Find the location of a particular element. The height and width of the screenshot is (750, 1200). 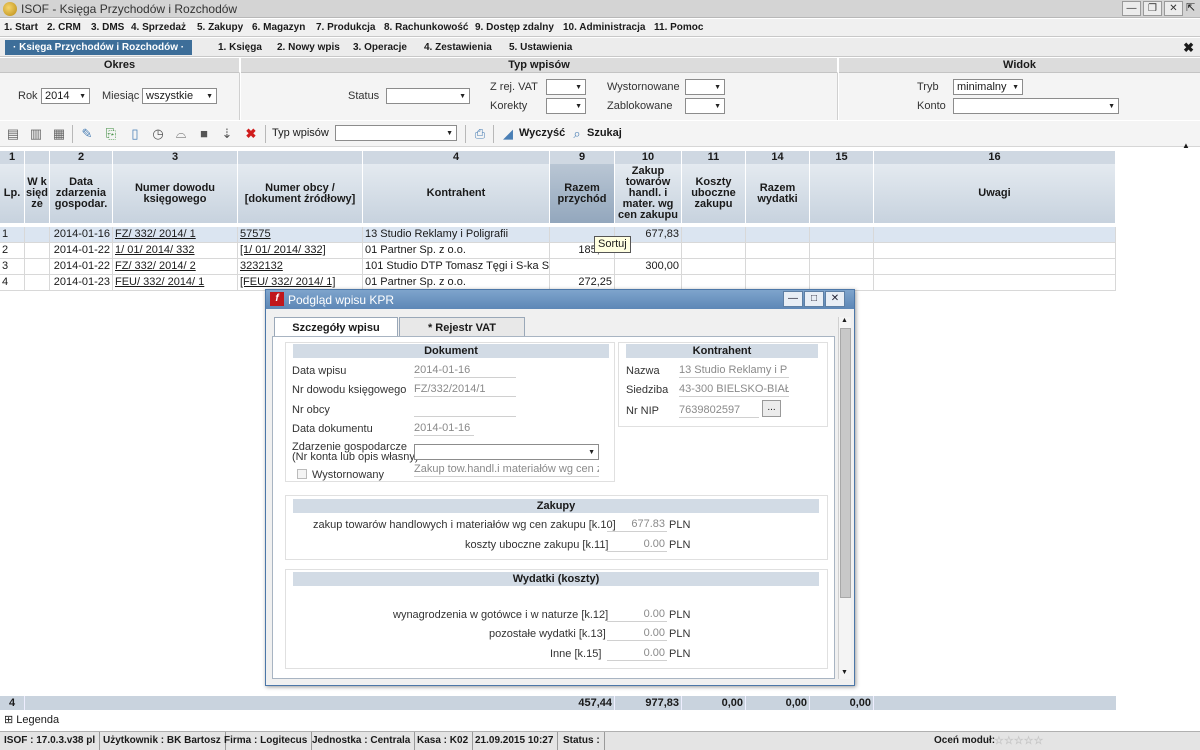

typ-wpisow-toolbar-select is located at coordinates (396, 133).